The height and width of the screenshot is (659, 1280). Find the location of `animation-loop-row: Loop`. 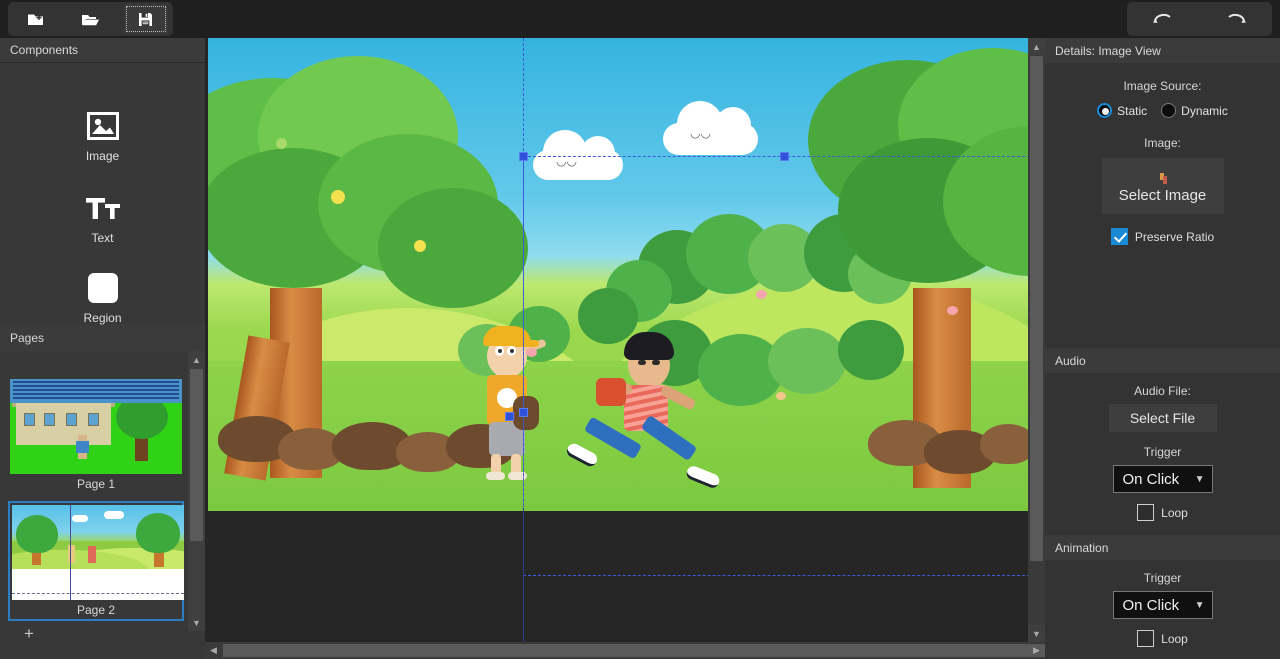

animation-loop-row: Loop is located at coordinates (1162, 638).